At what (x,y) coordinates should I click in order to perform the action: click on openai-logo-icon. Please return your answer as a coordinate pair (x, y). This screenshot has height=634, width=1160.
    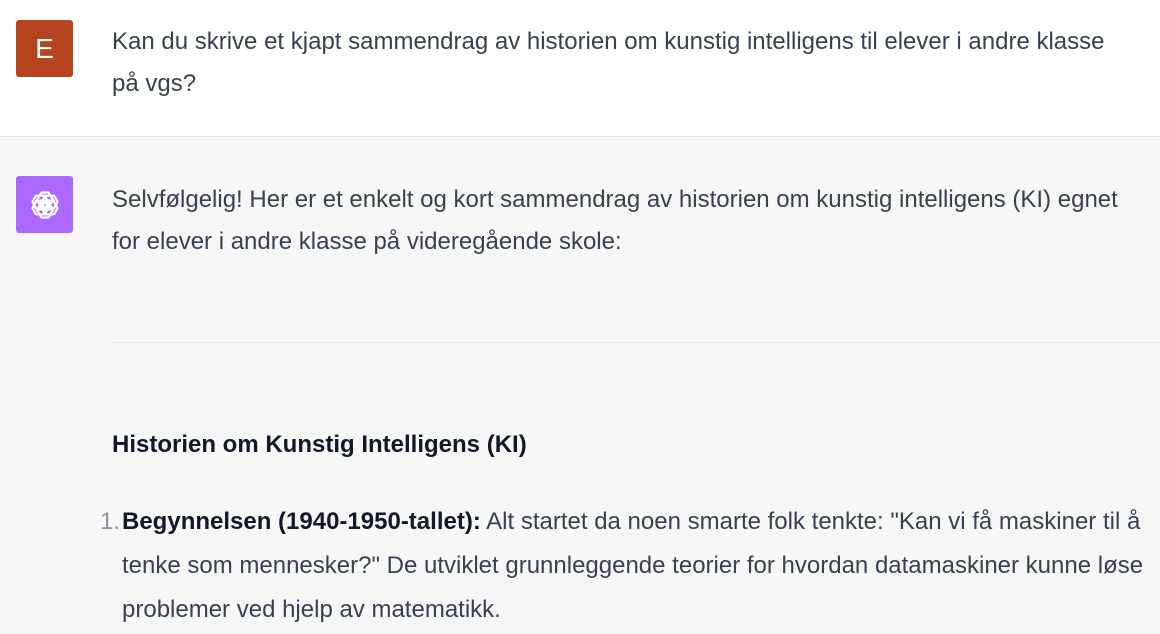
    Looking at the image, I should click on (44, 204).